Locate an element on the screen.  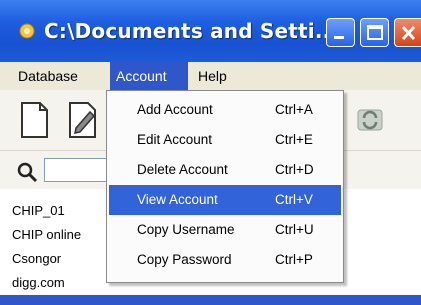
maximize-button is located at coordinates (374, 32).